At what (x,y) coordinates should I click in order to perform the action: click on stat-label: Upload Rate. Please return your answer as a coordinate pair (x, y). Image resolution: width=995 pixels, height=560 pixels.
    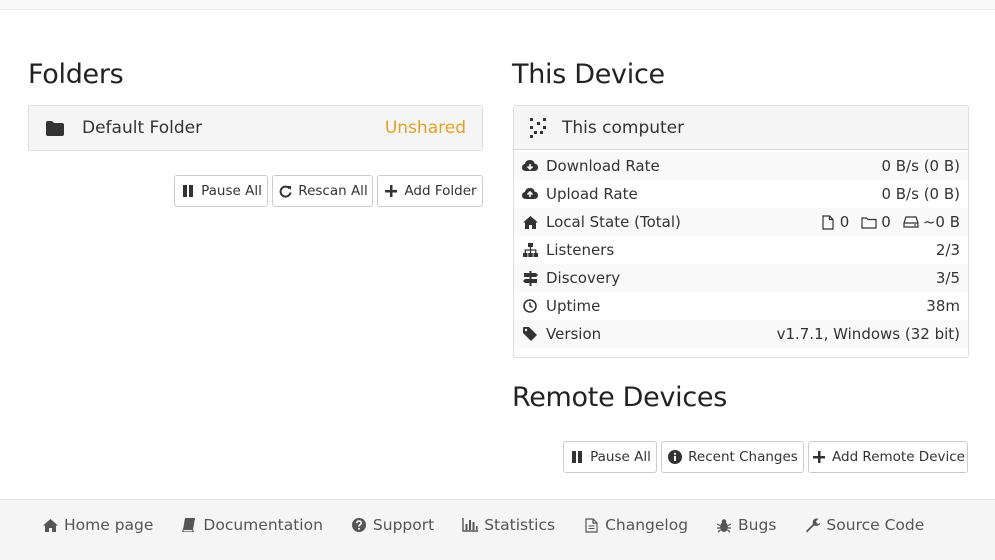
    Looking at the image, I should click on (592, 194).